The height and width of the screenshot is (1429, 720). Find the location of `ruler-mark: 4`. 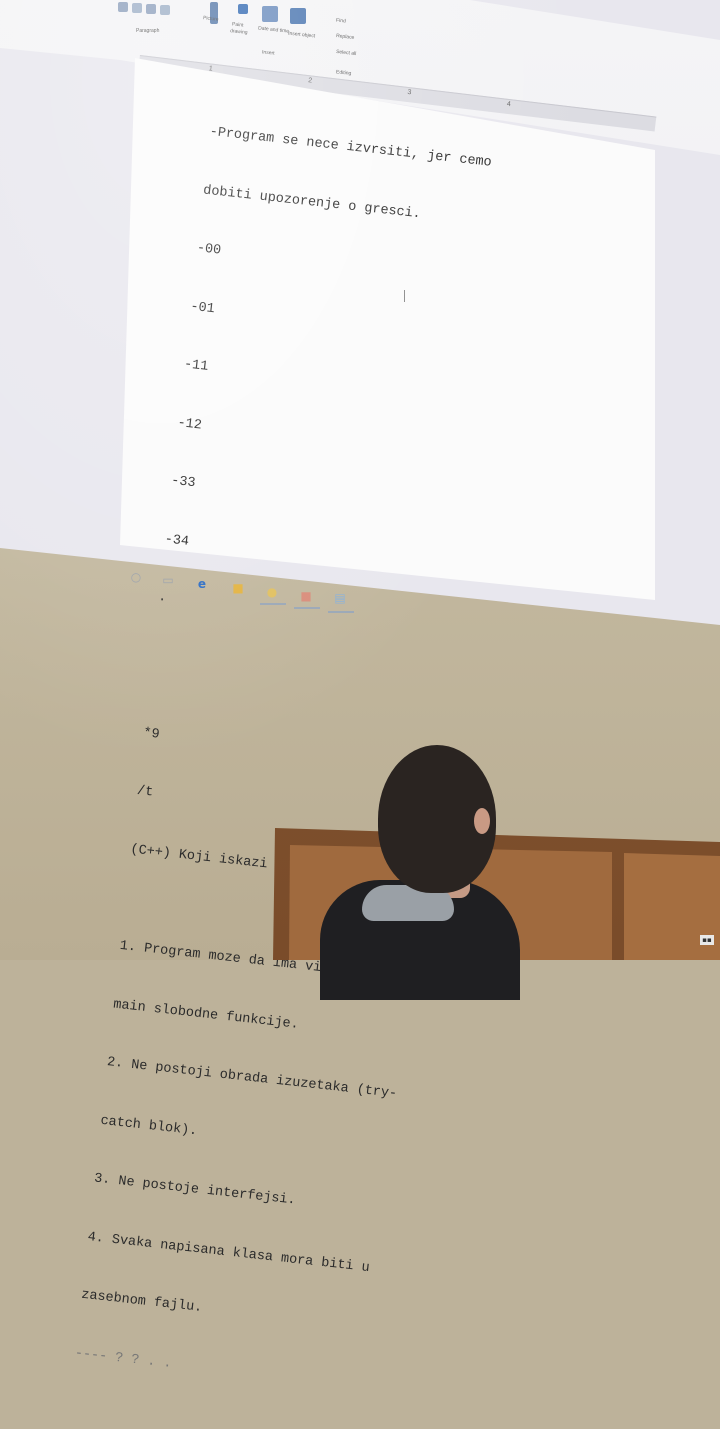

ruler-mark: 4 is located at coordinates (509, 104).